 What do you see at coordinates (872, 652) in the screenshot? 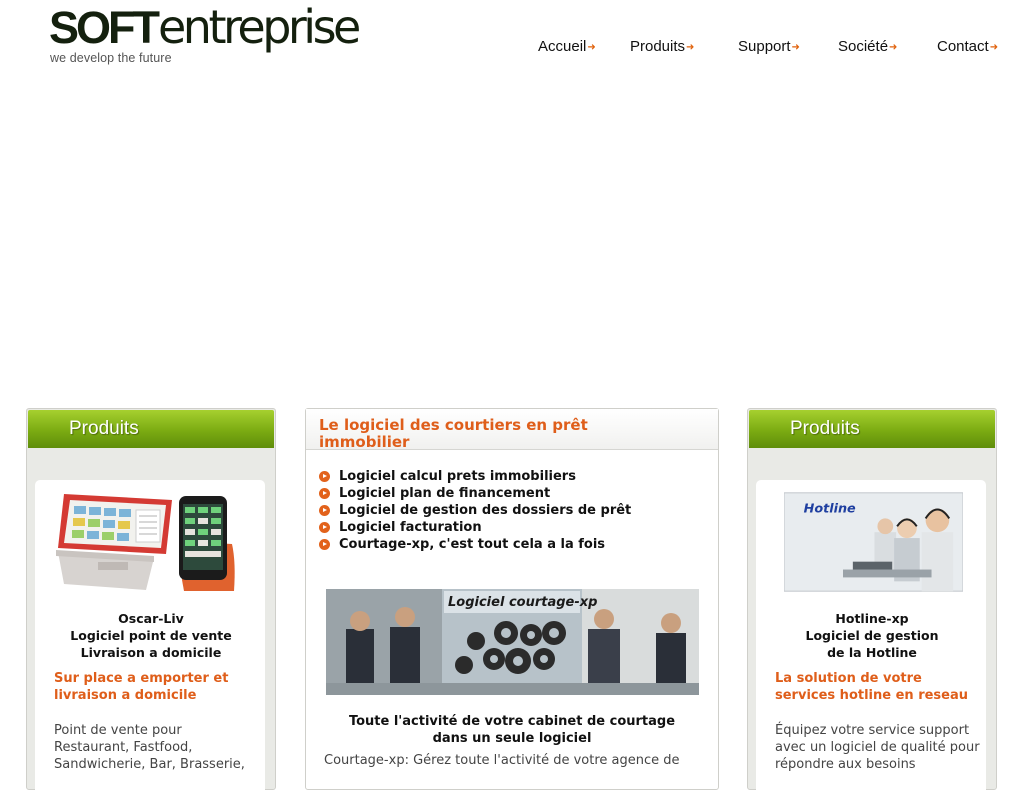
I see `title-line: de la Hotline` at bounding box center [872, 652].